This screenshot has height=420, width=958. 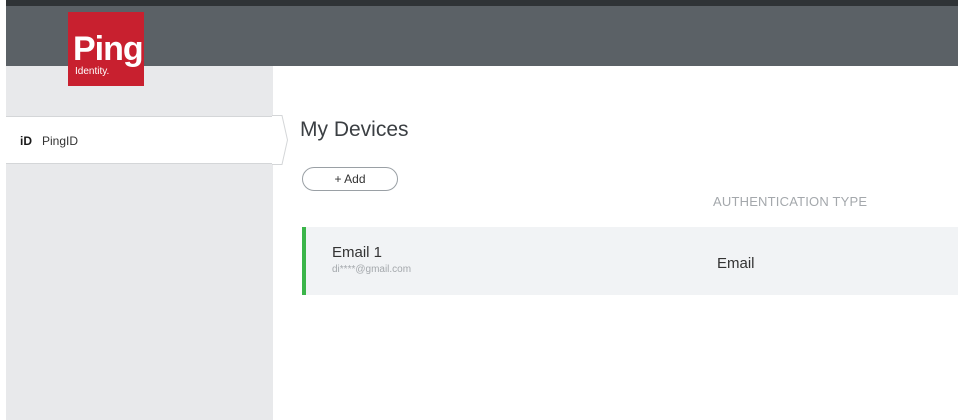 What do you see at coordinates (26, 141) in the screenshot?
I see `pingid-icon: iD` at bounding box center [26, 141].